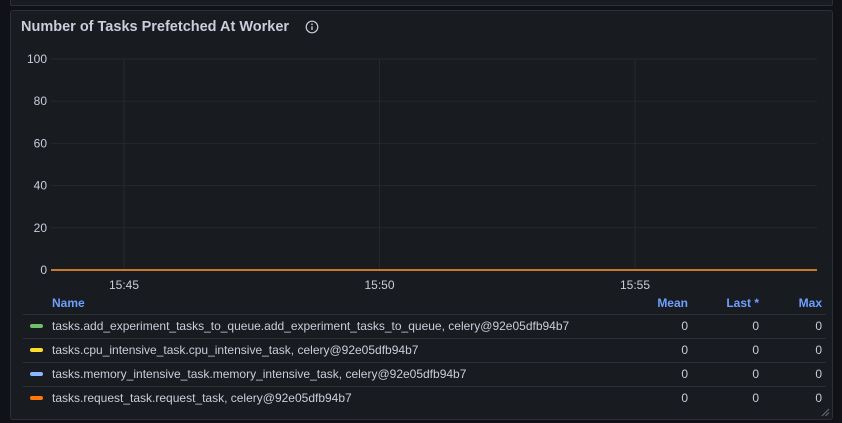  Describe the element at coordinates (68, 303) in the screenshot. I see `legend-header-name: Name` at that location.